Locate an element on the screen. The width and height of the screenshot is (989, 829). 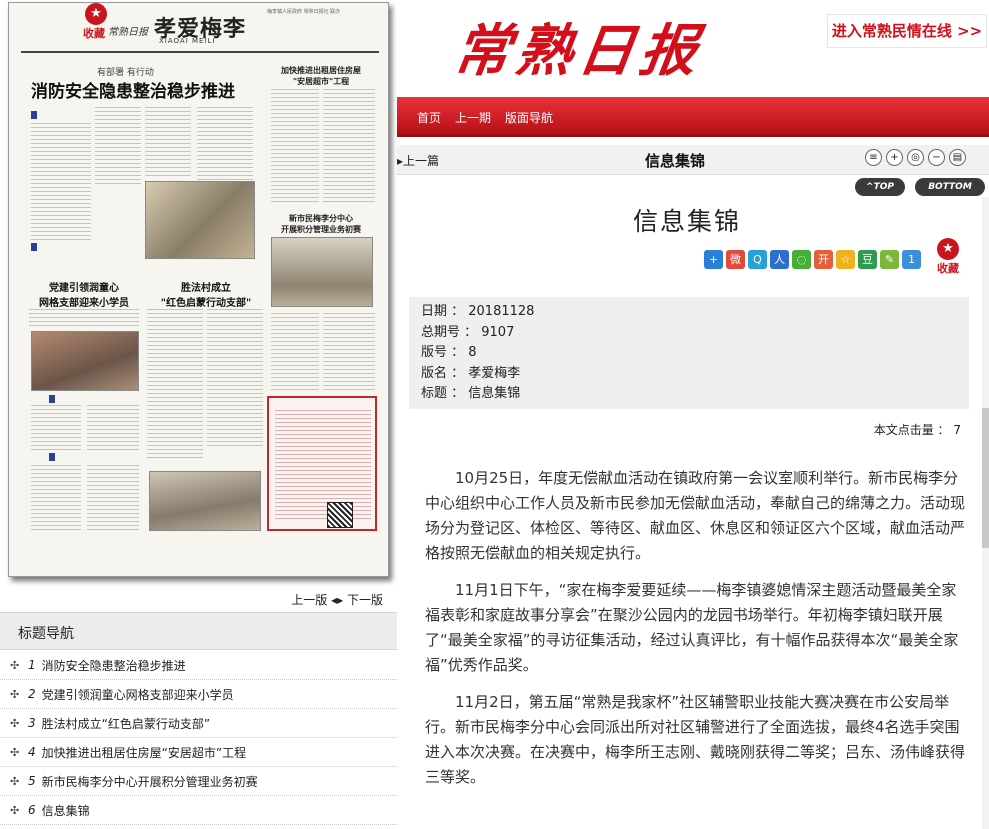
go-to-bottom-button: BOTTOM is located at coordinates (950, 187).